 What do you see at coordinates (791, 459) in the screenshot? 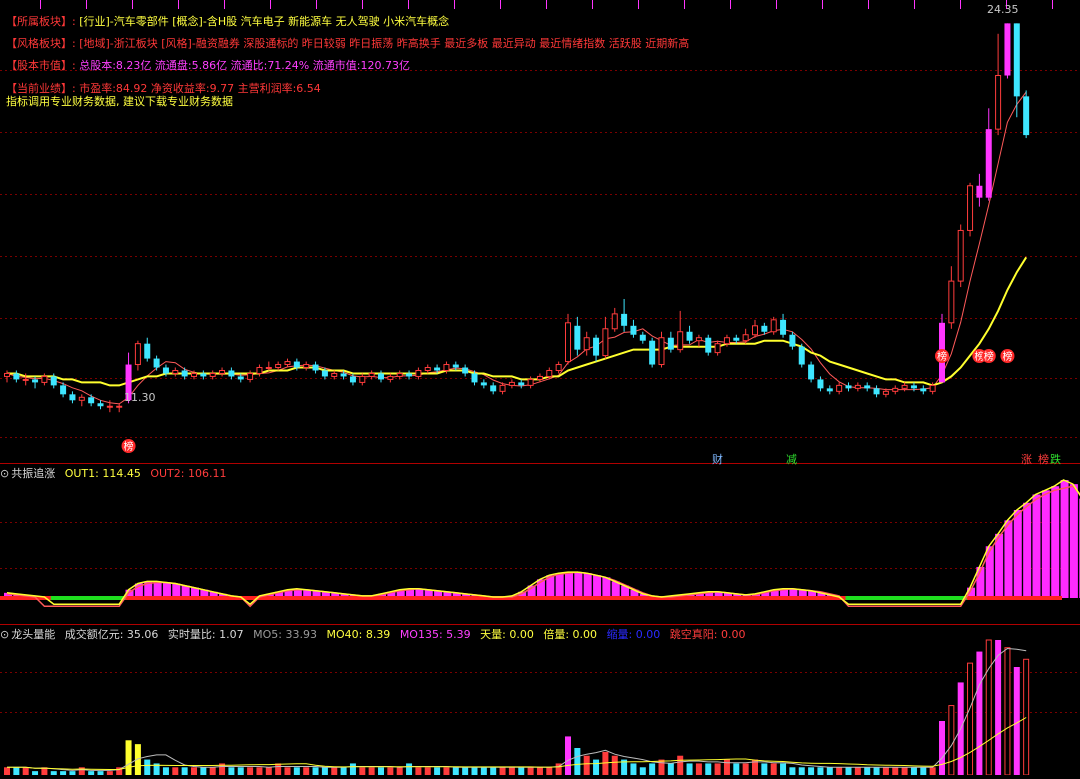
I see `event-jian-marker: 减` at bounding box center [791, 459].